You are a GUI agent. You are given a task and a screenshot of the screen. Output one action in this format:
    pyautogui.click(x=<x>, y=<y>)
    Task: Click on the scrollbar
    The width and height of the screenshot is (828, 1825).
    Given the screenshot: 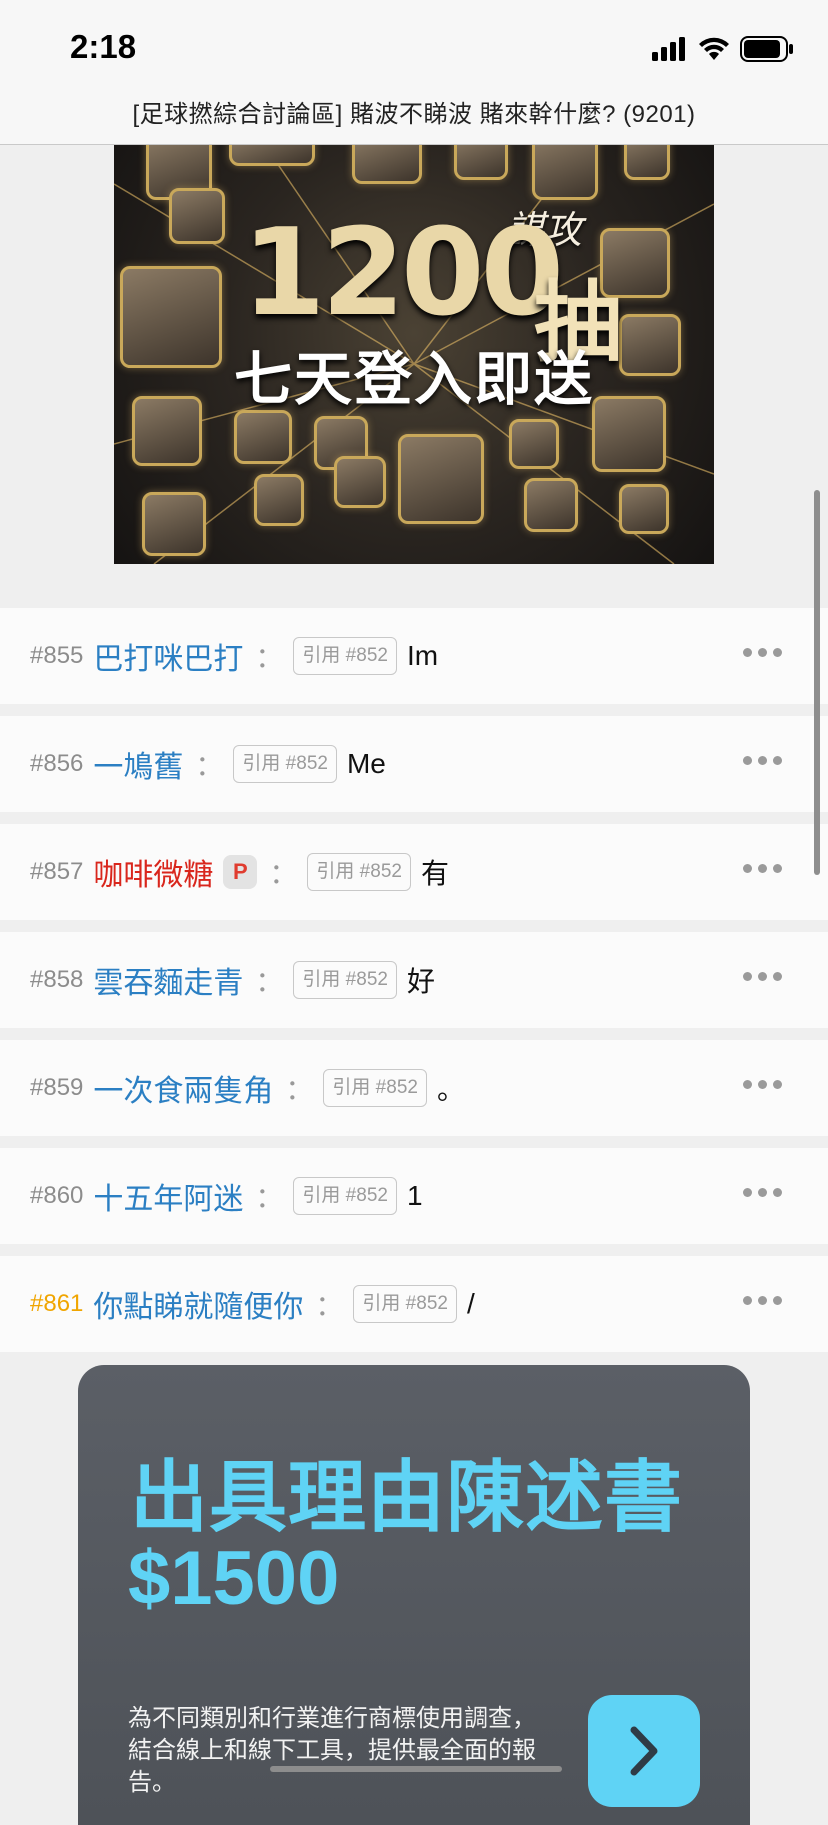 What is the action you would take?
    pyautogui.click(x=817, y=682)
    